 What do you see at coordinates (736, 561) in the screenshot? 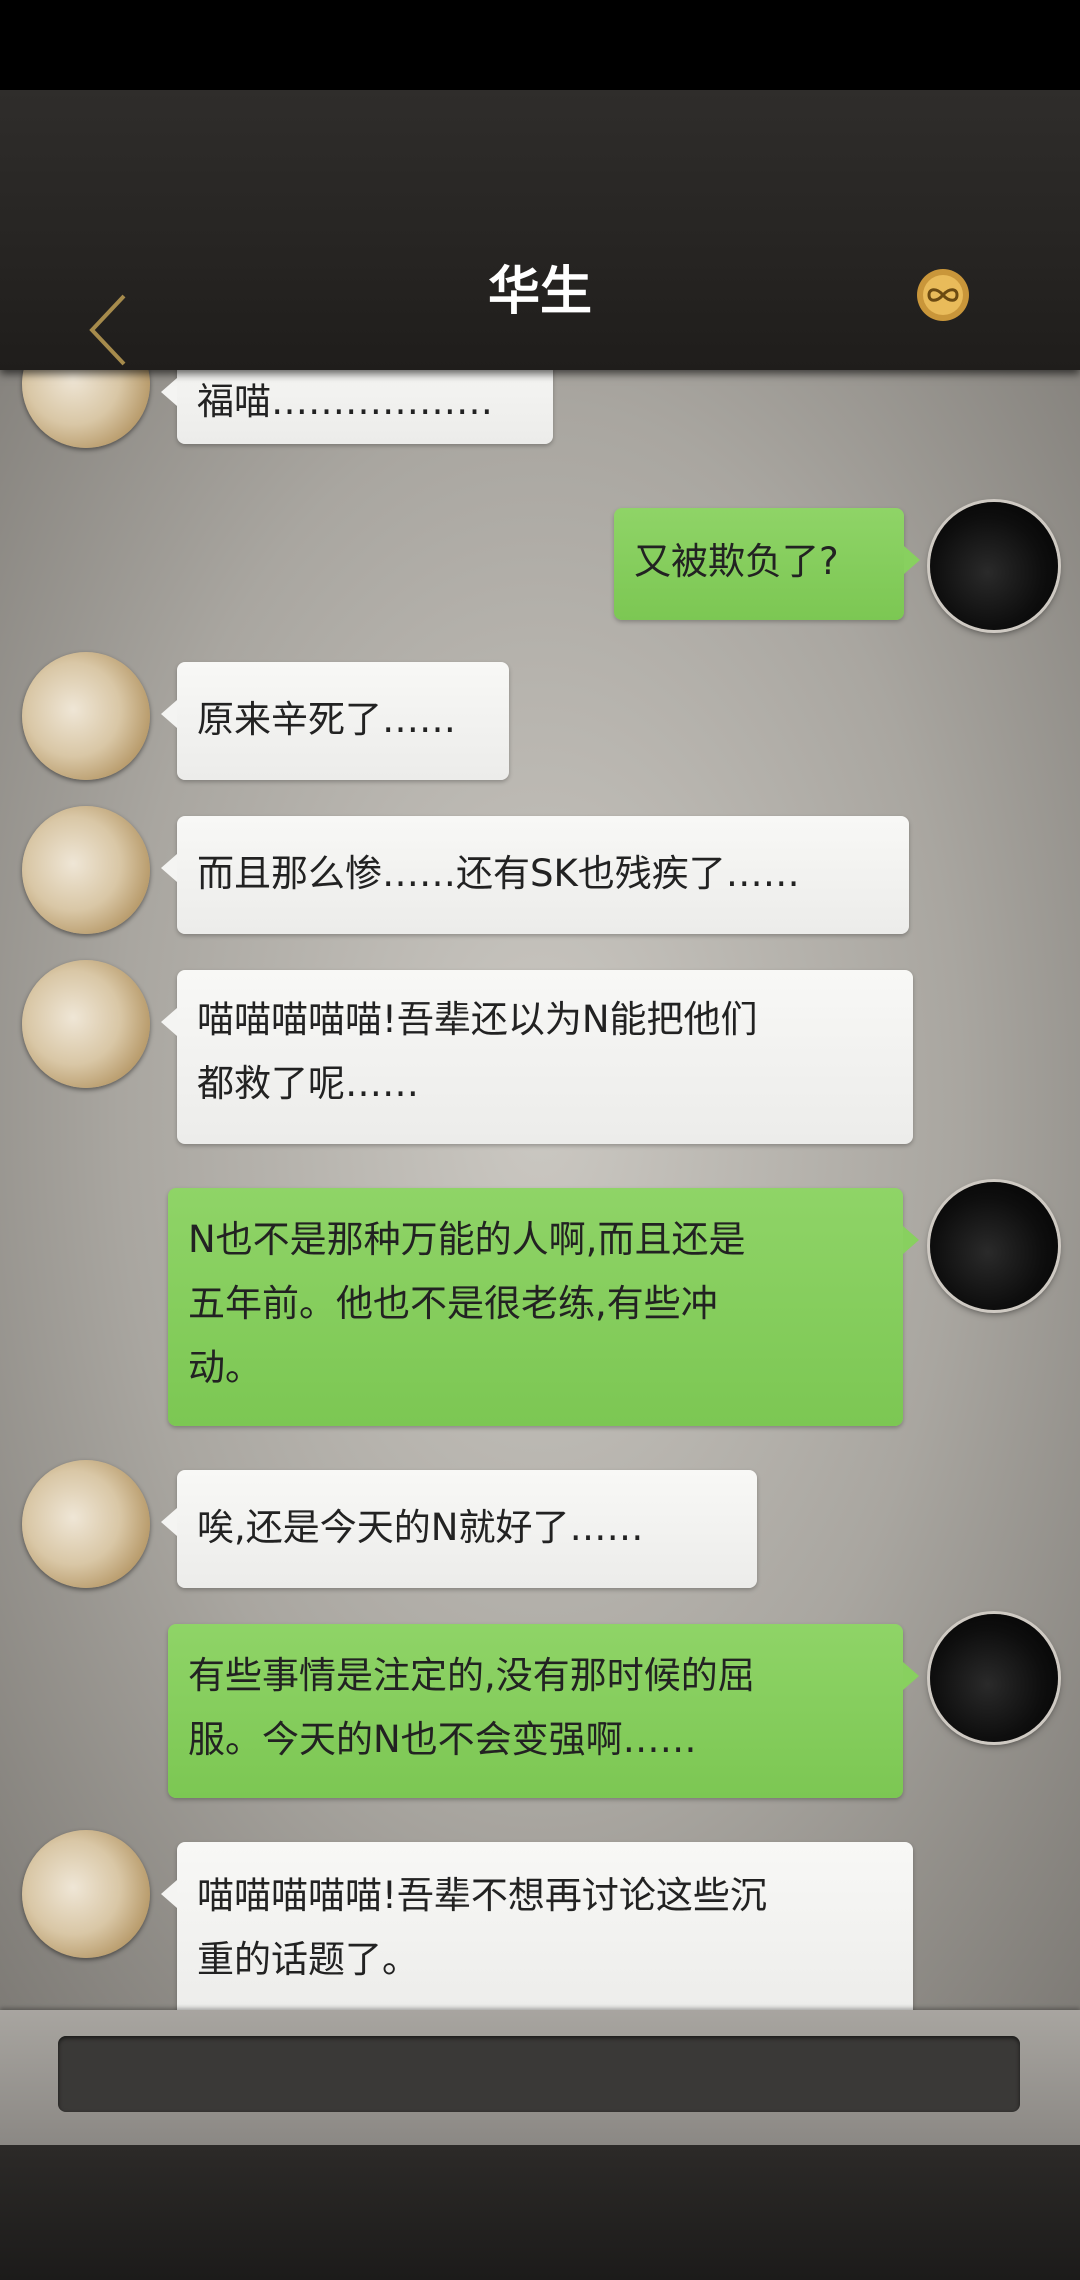
I see `message-text: 又被欺负了?` at bounding box center [736, 561].